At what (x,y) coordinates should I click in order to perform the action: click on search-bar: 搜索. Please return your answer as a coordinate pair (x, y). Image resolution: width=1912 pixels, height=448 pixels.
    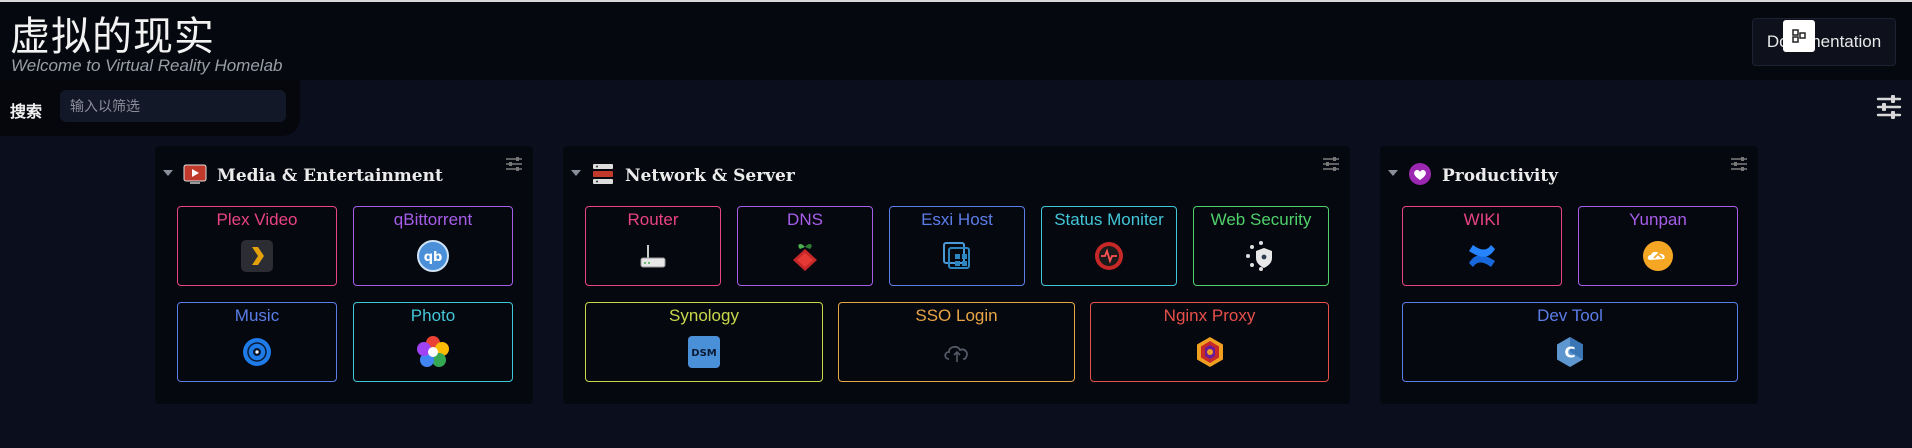
    Looking at the image, I should click on (150, 108).